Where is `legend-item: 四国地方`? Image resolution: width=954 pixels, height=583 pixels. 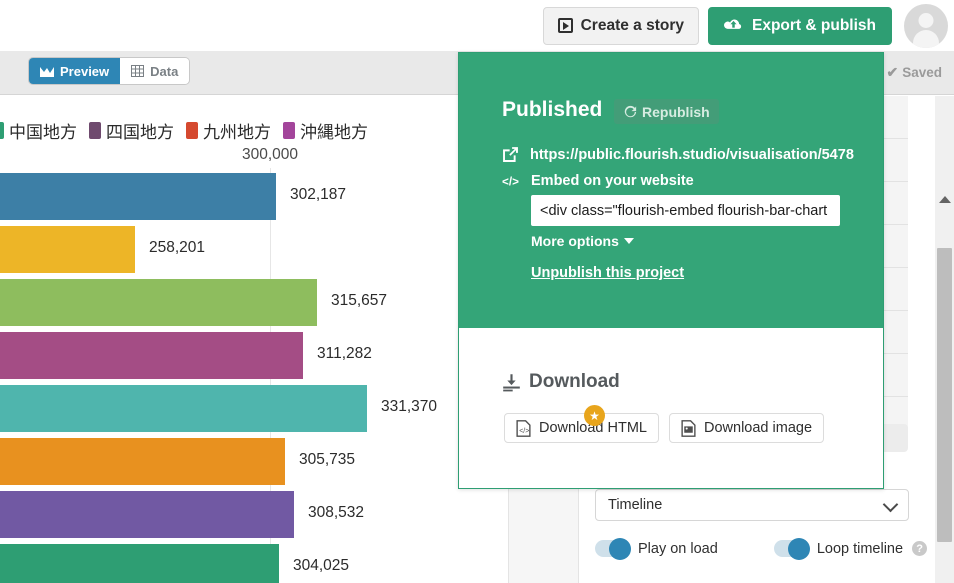
legend-item: 四国地方 is located at coordinates (131, 130).